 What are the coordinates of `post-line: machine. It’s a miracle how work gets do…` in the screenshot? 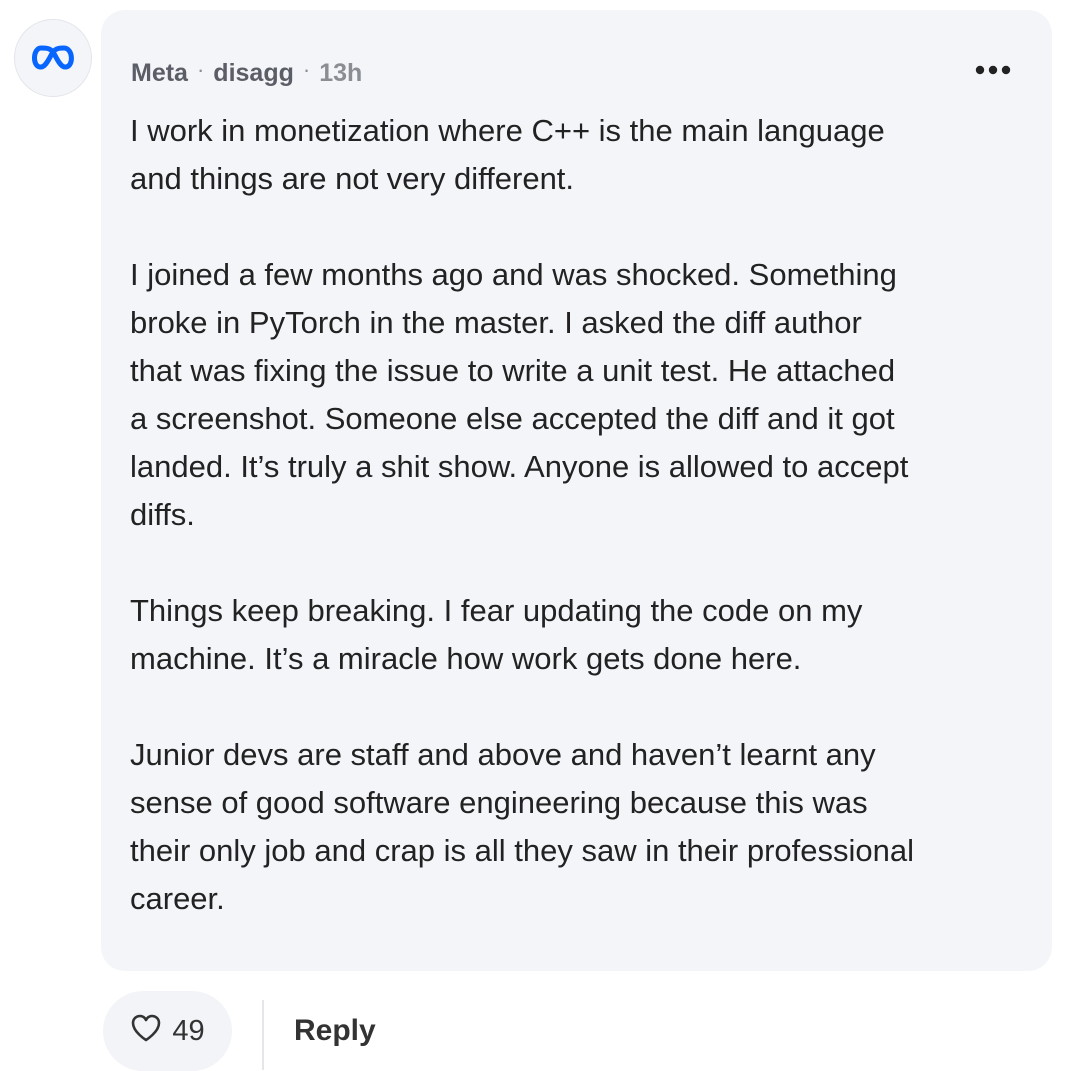 It's located at (466, 658).